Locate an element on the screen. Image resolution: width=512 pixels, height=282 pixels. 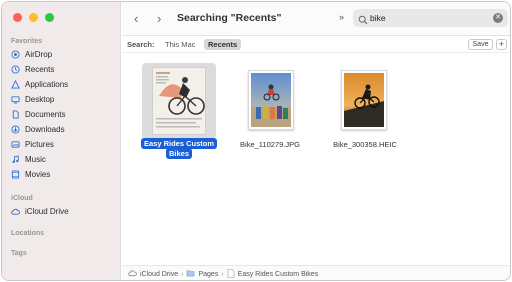
bike-rider-image-icon is located at coordinates (179, 101).